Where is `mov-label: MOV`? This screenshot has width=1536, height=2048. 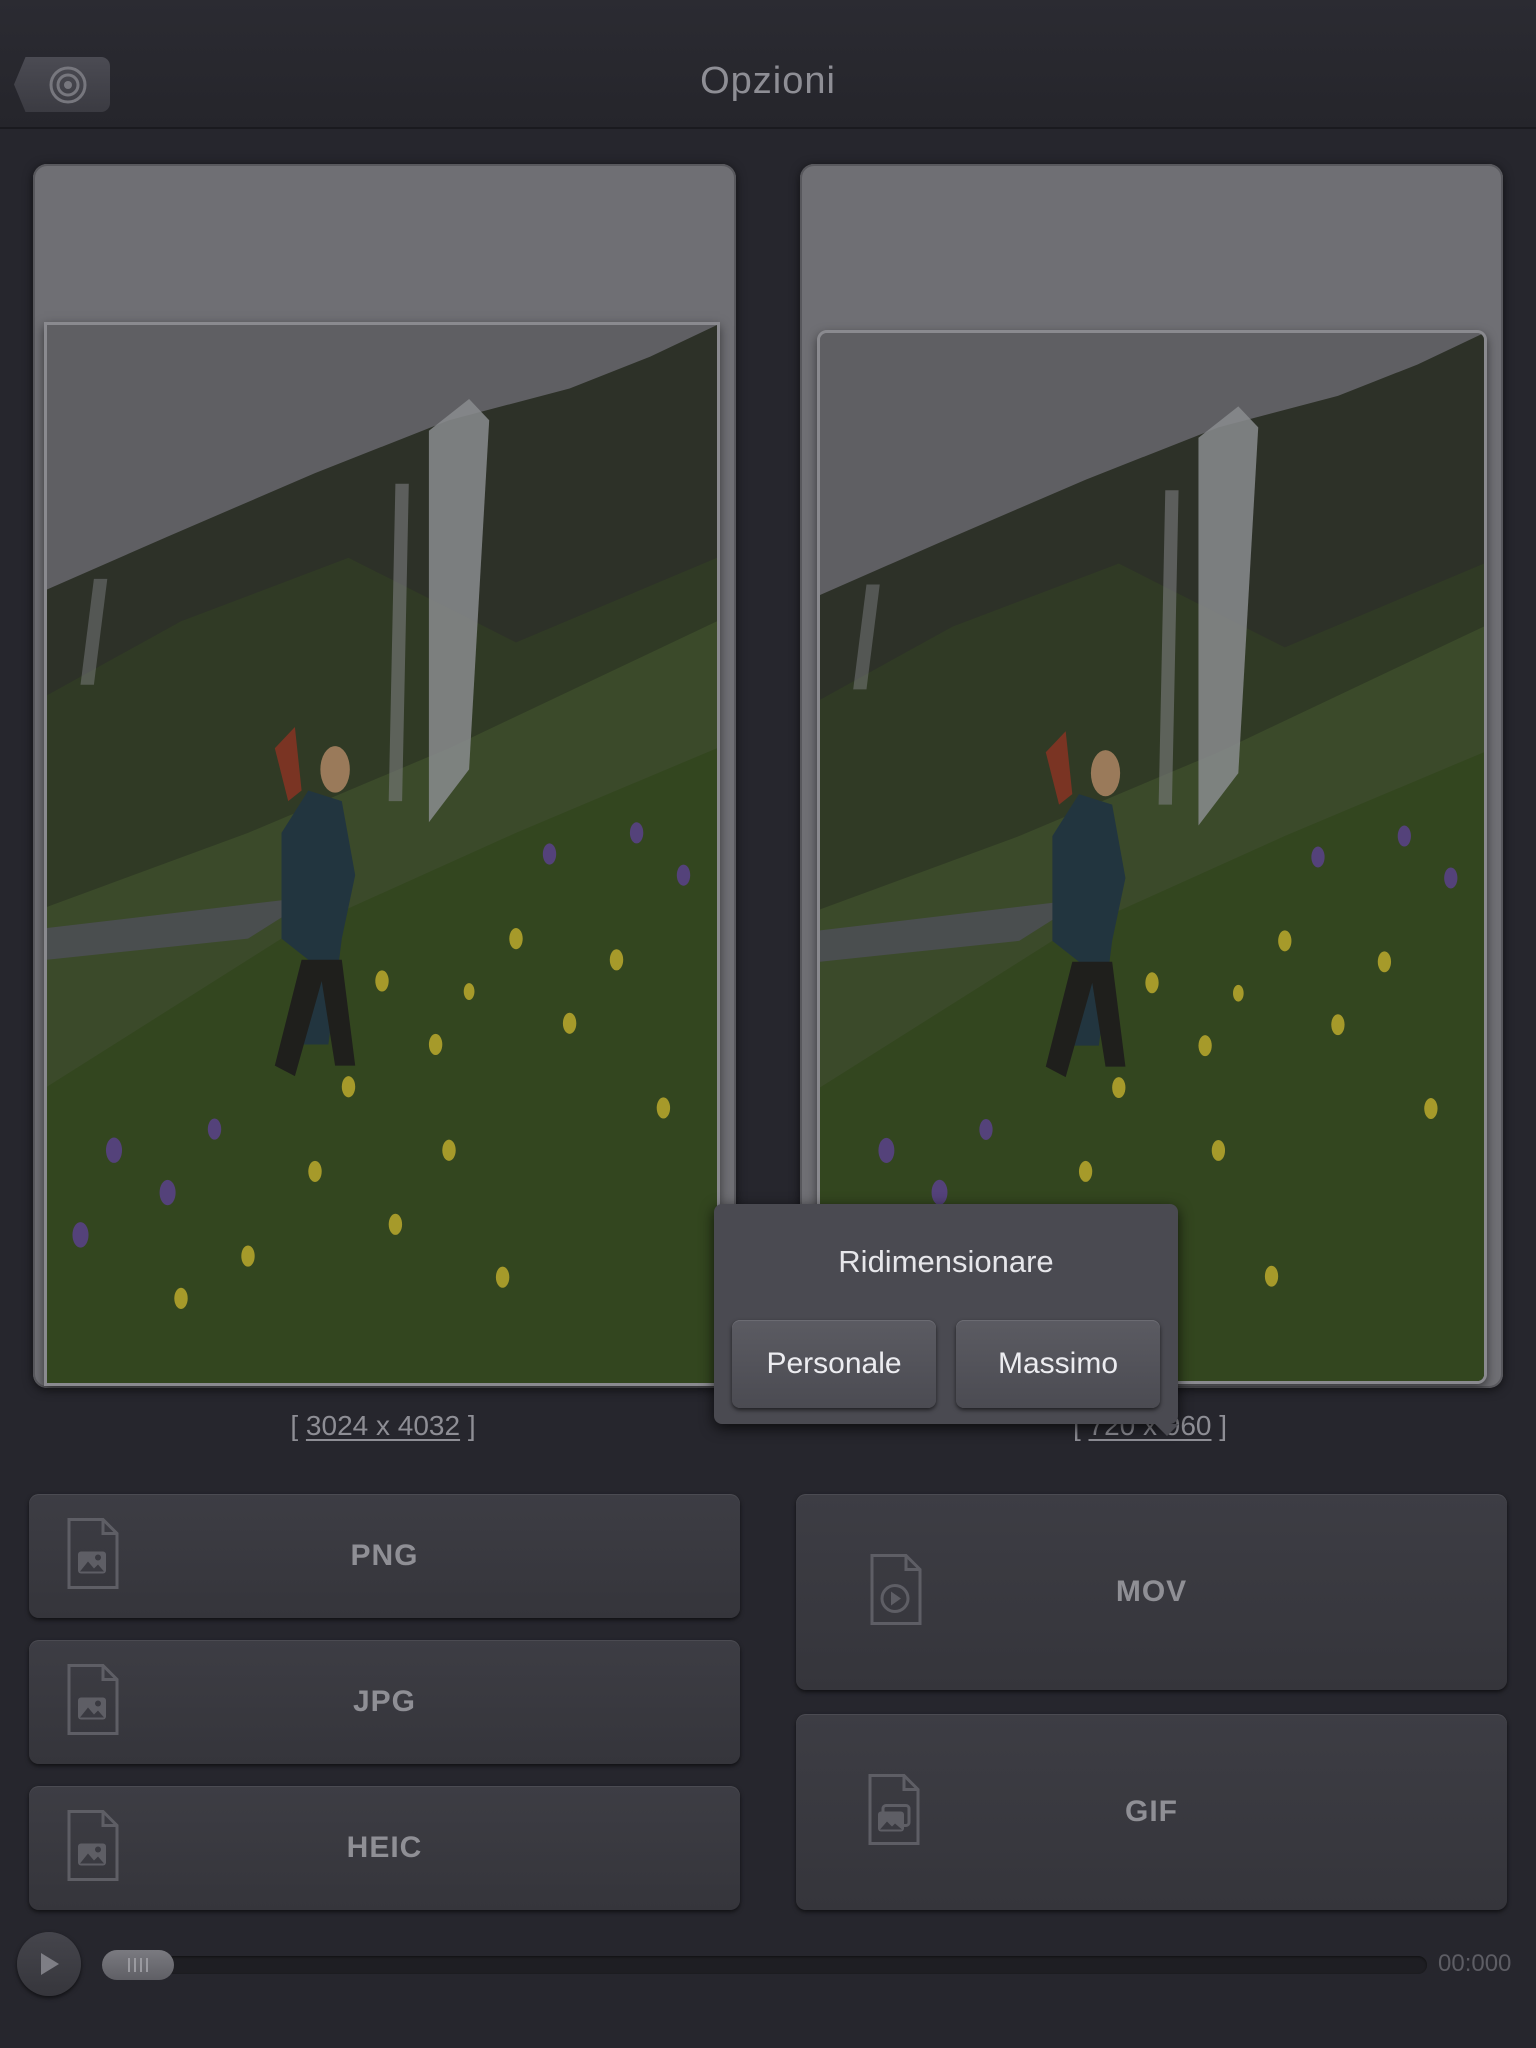
mov-label: MOV is located at coordinates (1151, 1591).